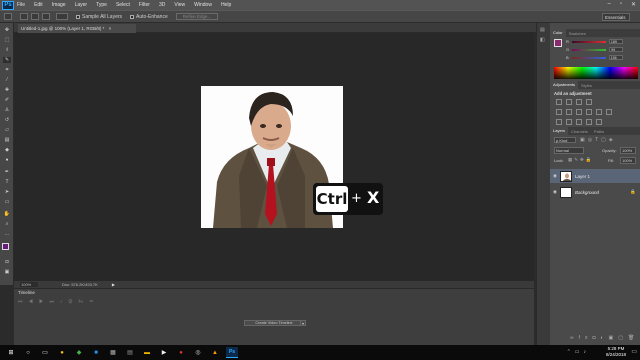 The width and height of the screenshot is (640, 360). What do you see at coordinates (198, 352) in the screenshot?
I see `app-icon-circle: ◎` at bounding box center [198, 352].